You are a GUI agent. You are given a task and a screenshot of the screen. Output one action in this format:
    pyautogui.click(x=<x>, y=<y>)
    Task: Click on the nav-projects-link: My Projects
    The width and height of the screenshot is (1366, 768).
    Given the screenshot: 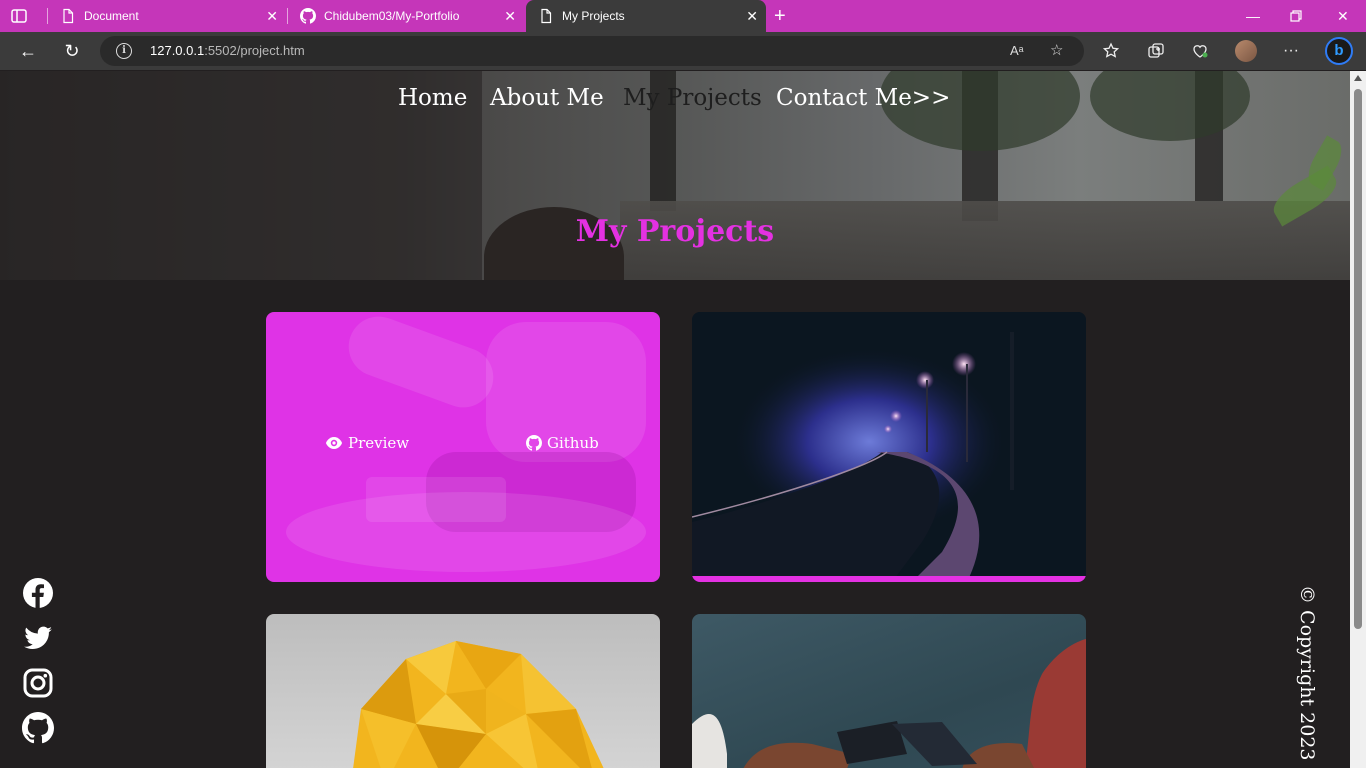 What is the action you would take?
    pyautogui.click(x=692, y=98)
    